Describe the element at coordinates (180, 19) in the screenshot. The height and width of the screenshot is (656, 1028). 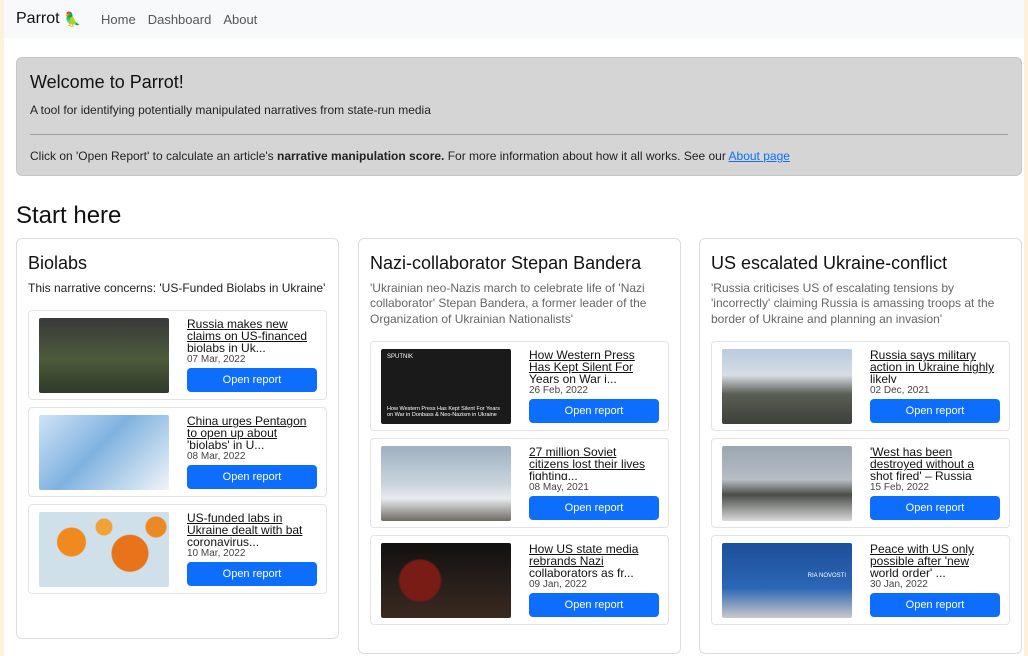
I see `nav-dashboard: Dashboard` at that location.